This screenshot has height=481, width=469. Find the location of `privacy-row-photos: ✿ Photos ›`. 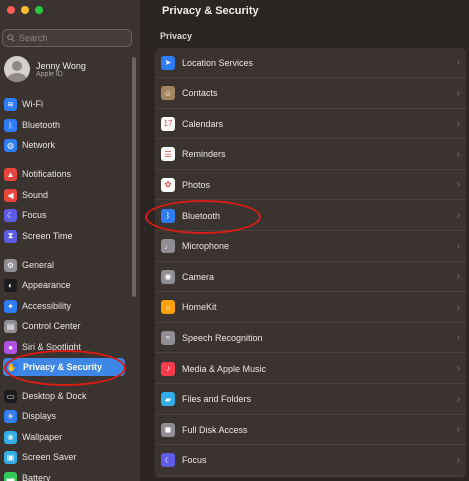

privacy-row-photos: ✿ Photos › is located at coordinates (310, 185).